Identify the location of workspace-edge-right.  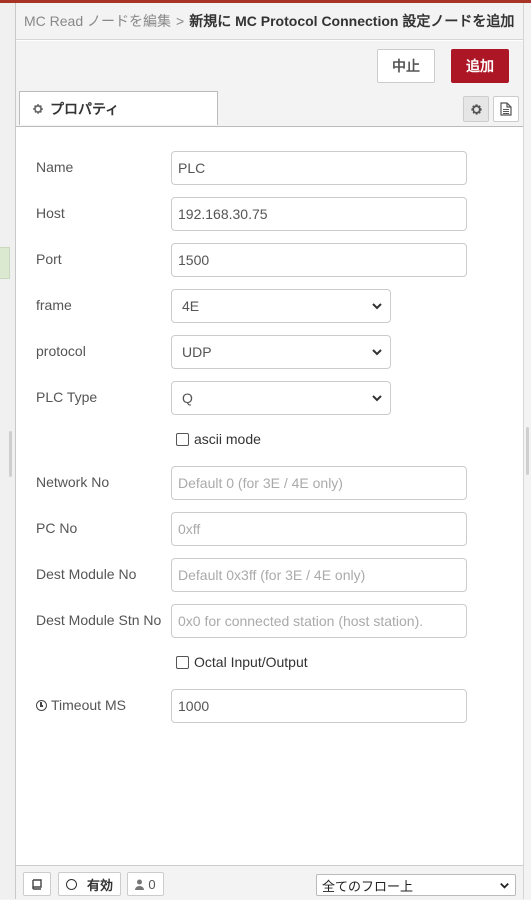
(527, 451).